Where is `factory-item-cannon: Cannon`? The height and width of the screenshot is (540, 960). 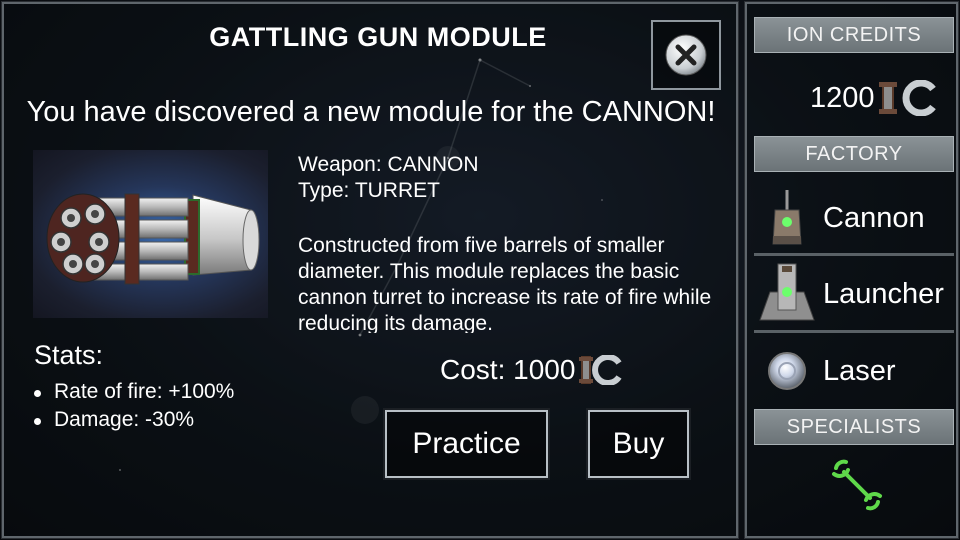 factory-item-cannon: Cannon is located at coordinates (854, 218).